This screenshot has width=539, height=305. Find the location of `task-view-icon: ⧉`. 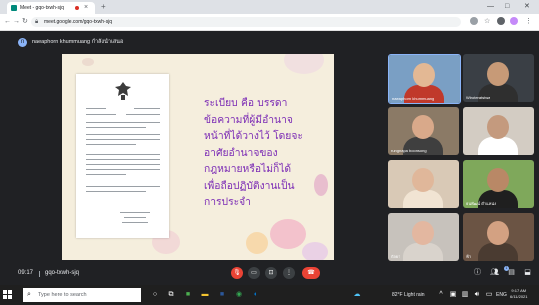

task-view-icon: ⧉ is located at coordinates (171, 295).